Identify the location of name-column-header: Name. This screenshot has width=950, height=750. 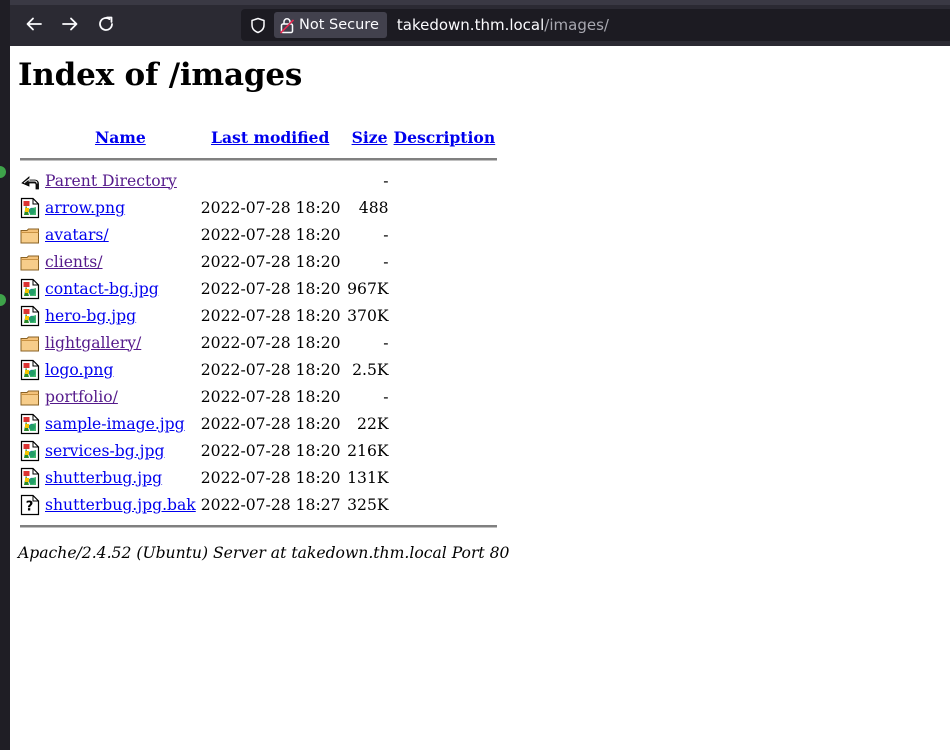
(120, 137).